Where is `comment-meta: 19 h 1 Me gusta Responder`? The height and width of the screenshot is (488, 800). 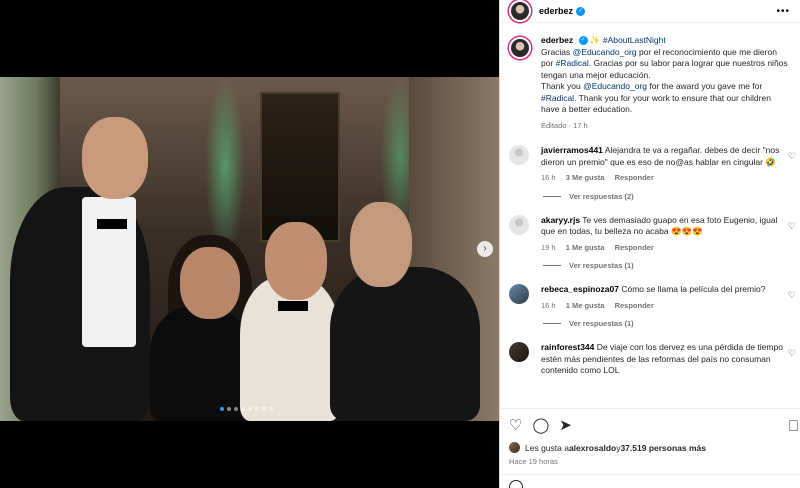
comment-meta: 19 h 1 Me gusta Responder is located at coordinates (666, 248).